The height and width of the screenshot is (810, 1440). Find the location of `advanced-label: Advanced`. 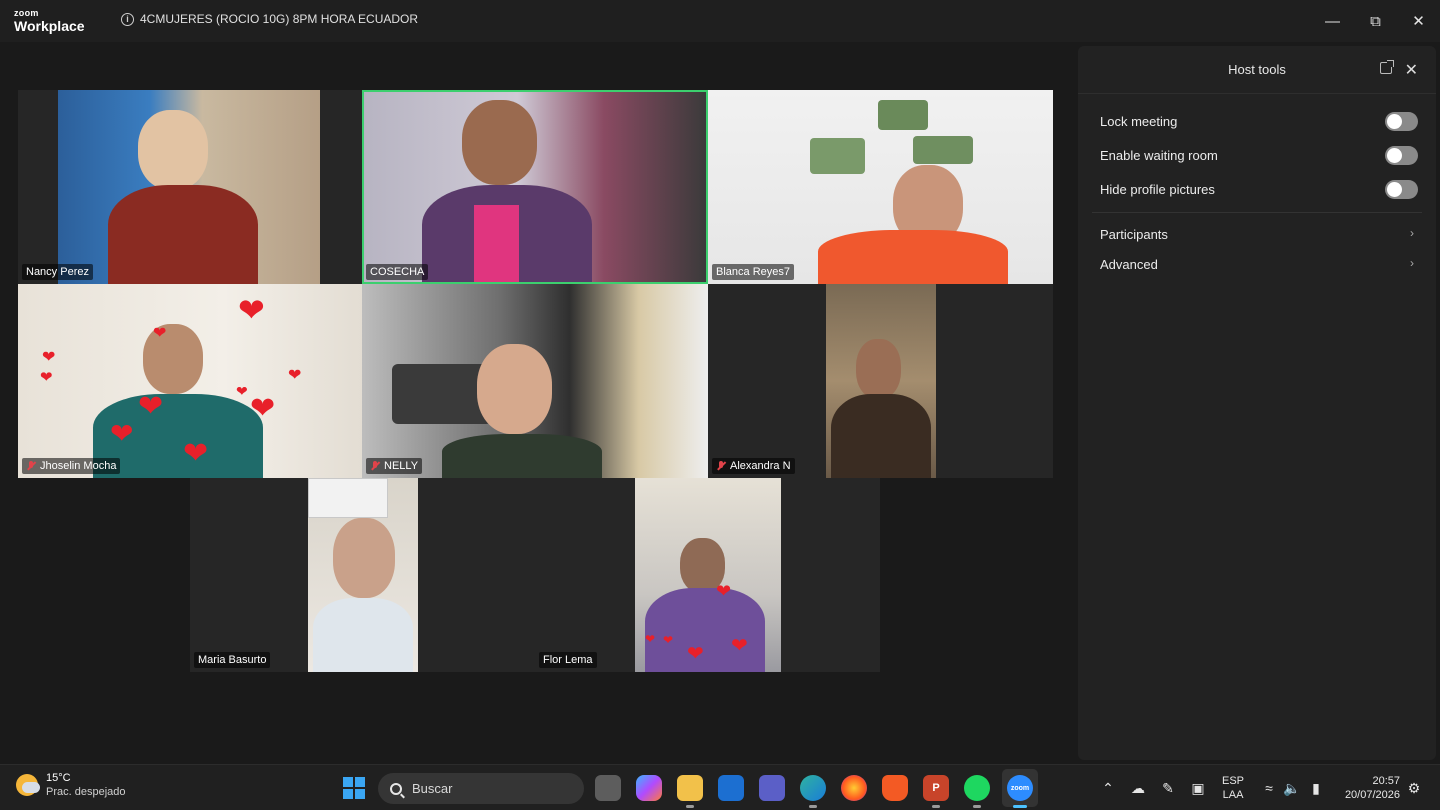

advanced-label: Advanced is located at coordinates (1129, 264).